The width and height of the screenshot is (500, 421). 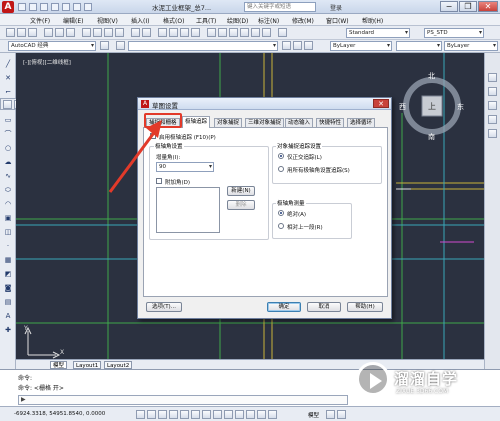 What do you see at coordinates (173, 414) in the screenshot?
I see `ortho-mode-icon` at bounding box center [173, 414].